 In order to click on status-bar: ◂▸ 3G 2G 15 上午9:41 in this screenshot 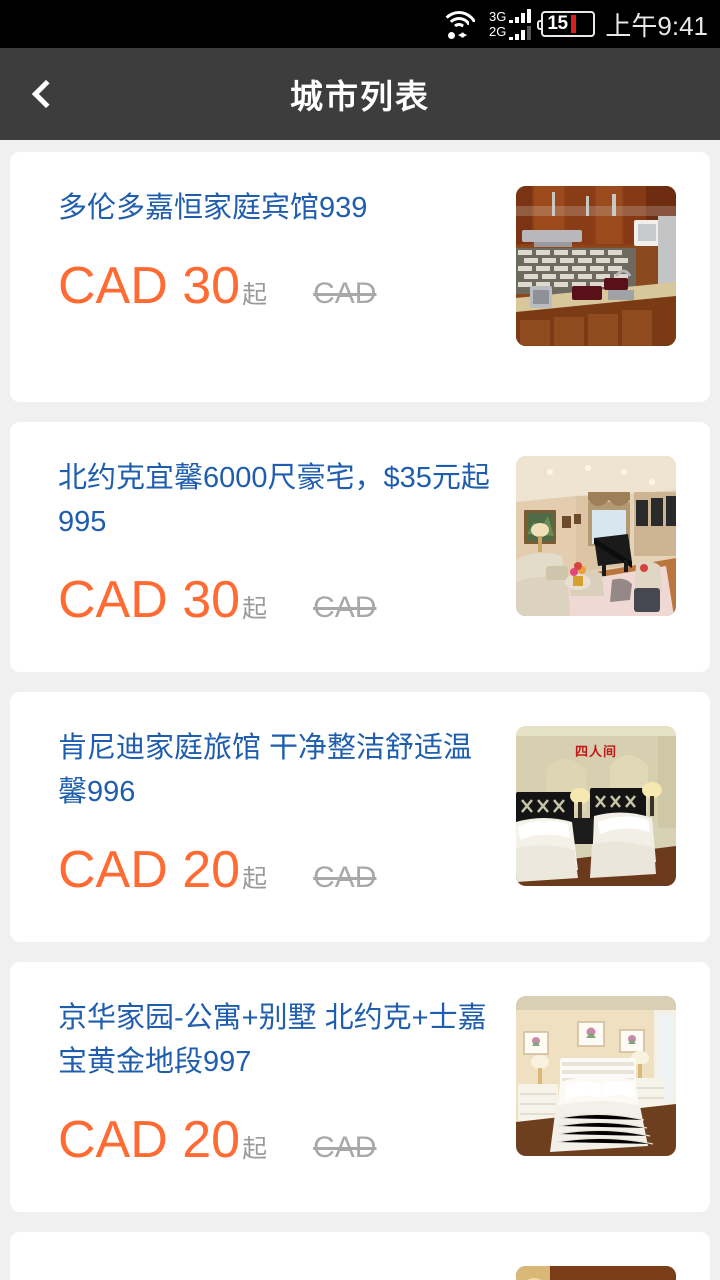, I will do `click(360, 24)`.